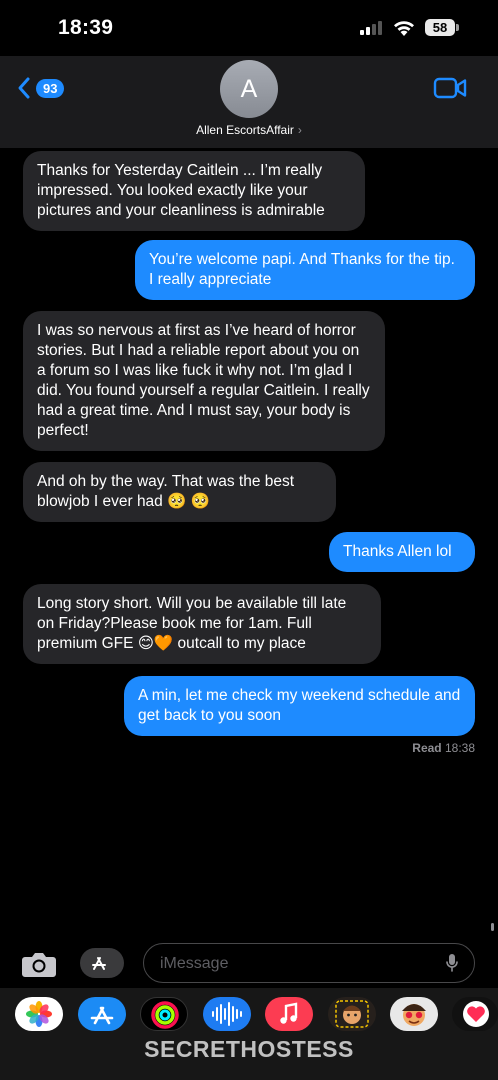 Image resolution: width=498 pixels, height=1080 pixels. Describe the element at coordinates (414, 1014) in the screenshot. I see `memoji-stickers-app-icon` at that location.